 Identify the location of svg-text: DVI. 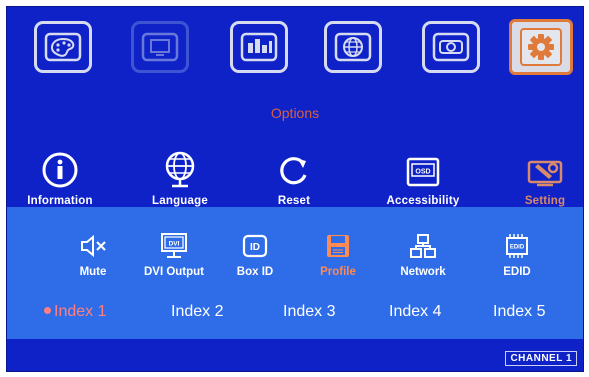
(174, 244).